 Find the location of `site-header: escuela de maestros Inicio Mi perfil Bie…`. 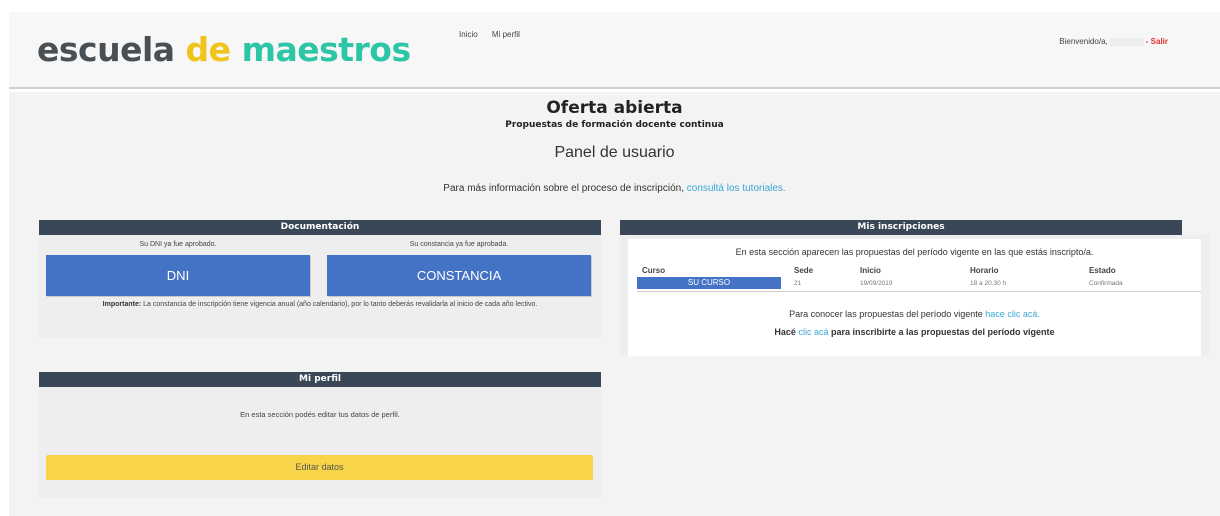

site-header: escuela de maestros Inicio Mi perfil Bie… is located at coordinates (614, 50).